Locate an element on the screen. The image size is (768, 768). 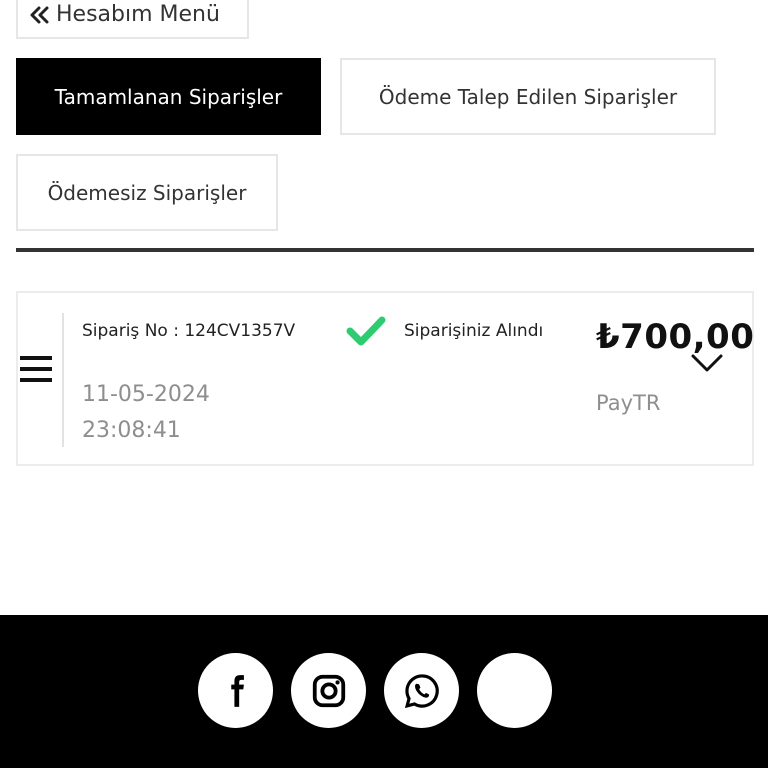
facebook-icon is located at coordinates (237, 690).